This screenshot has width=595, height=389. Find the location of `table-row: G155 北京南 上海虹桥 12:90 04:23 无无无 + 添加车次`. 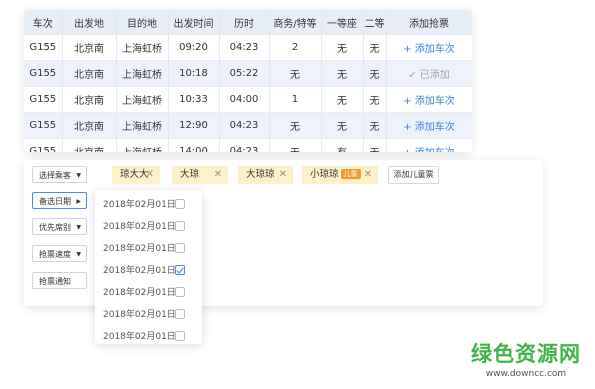

table-row: G155 北京南 上海虹桥 12:90 04:23 无无无 + 添加车次 is located at coordinates (248, 125).